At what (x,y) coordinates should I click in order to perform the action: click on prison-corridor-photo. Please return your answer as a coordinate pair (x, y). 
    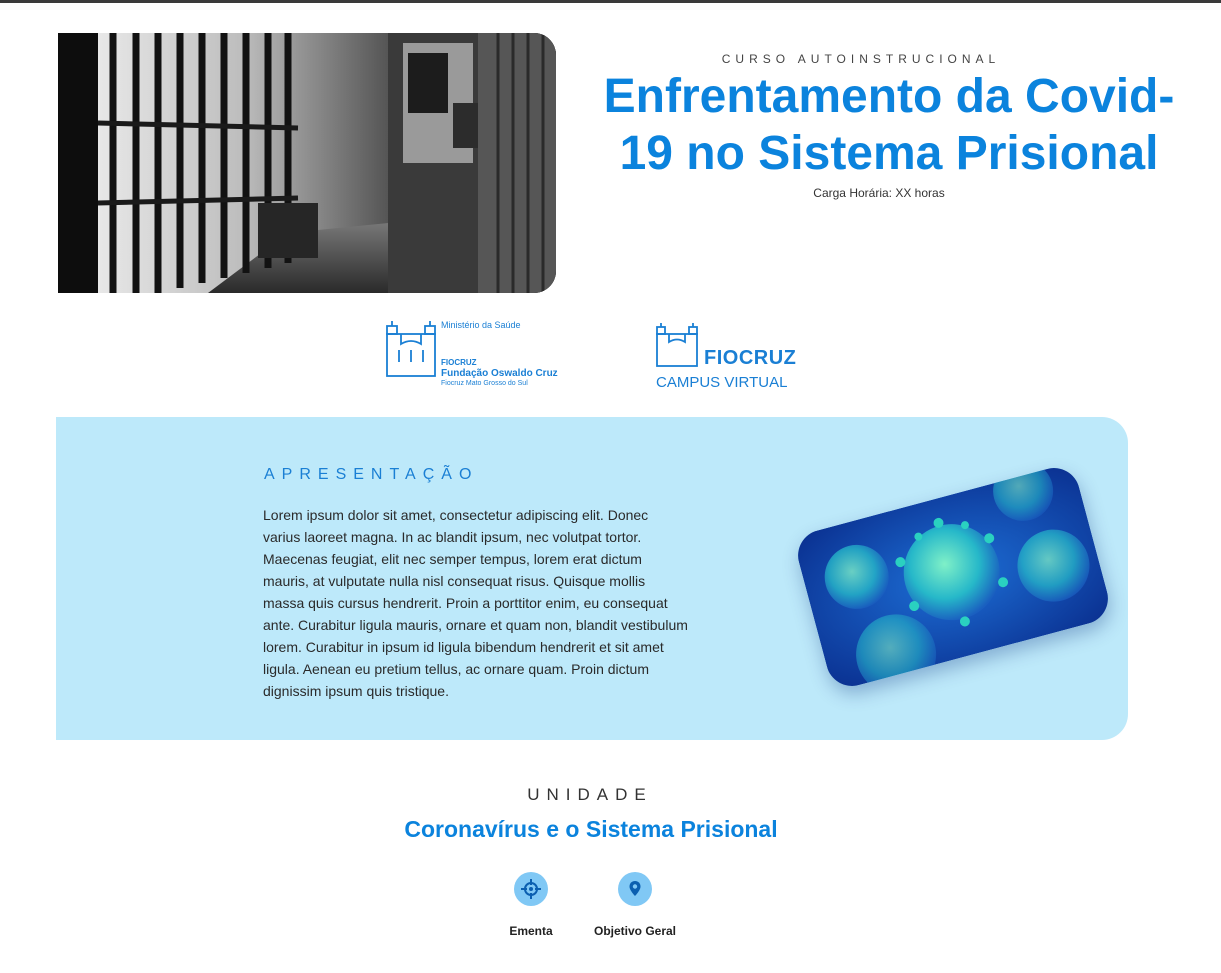
    Looking at the image, I should click on (307, 163).